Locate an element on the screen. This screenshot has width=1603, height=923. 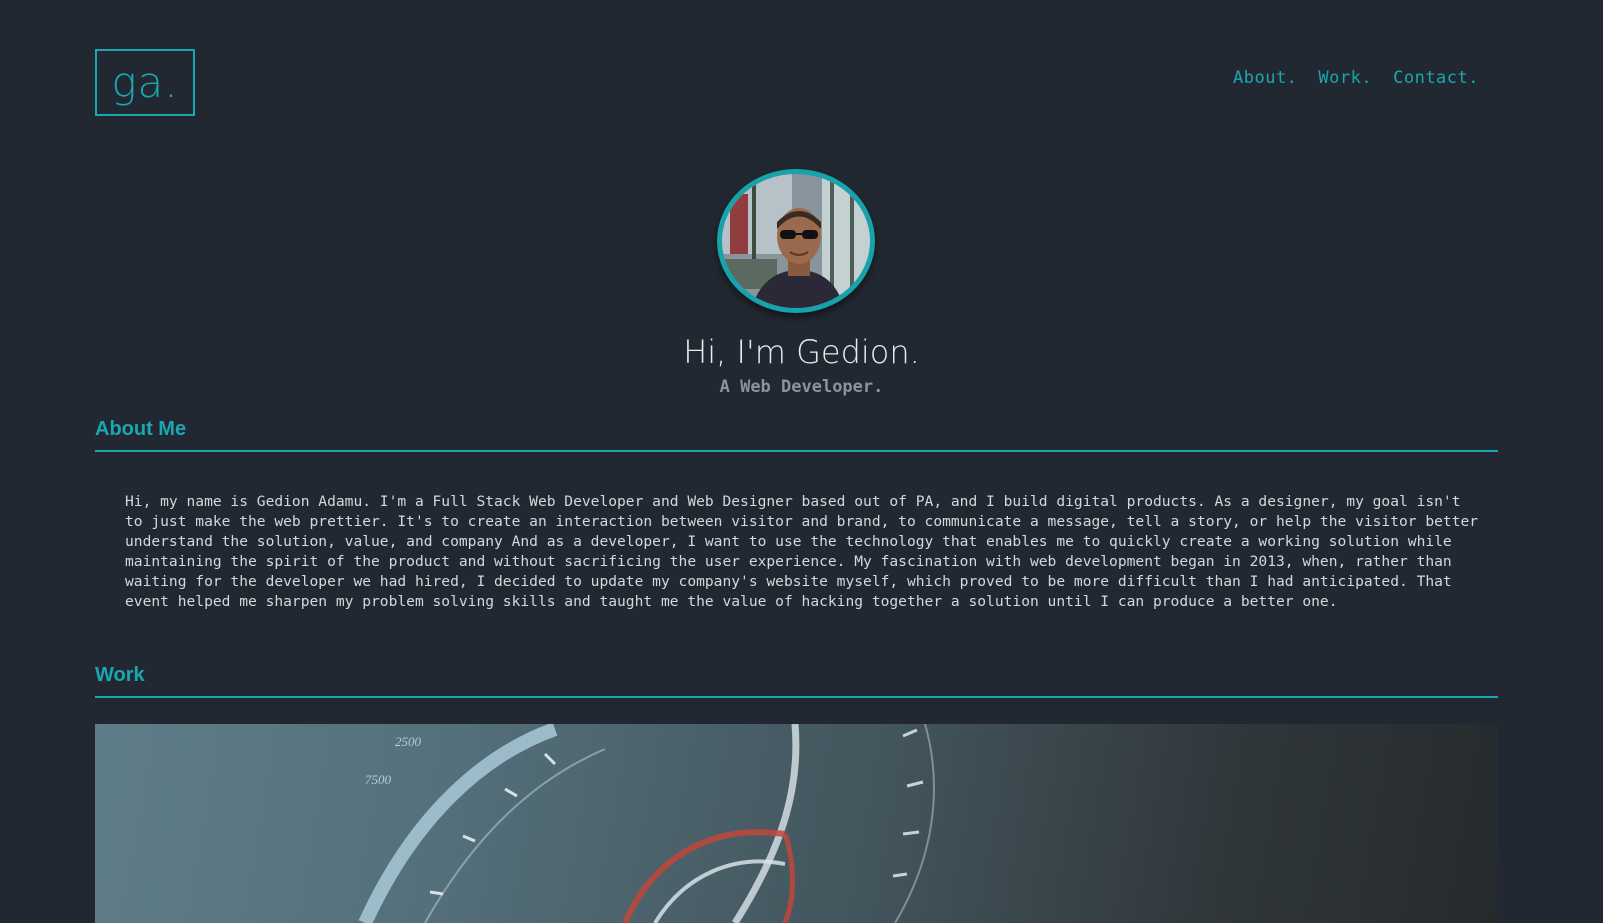
hero-subtitle: A Web Developer. is located at coordinates (801, 387).